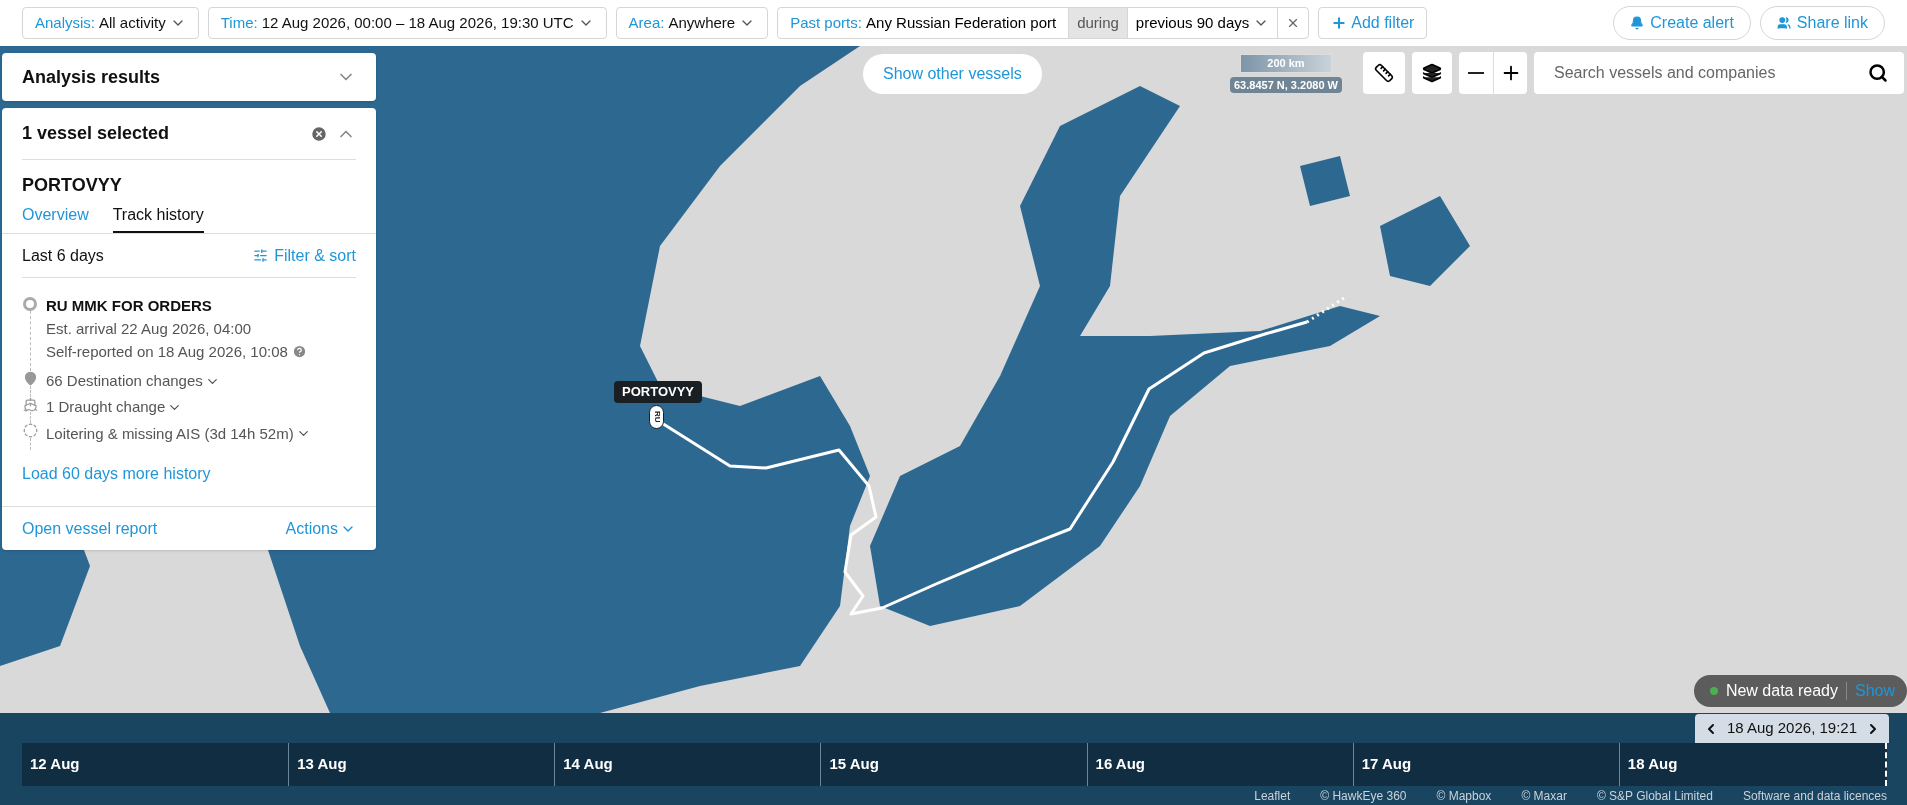  What do you see at coordinates (30, 304) in the screenshot?
I see `ring-icon` at bounding box center [30, 304].